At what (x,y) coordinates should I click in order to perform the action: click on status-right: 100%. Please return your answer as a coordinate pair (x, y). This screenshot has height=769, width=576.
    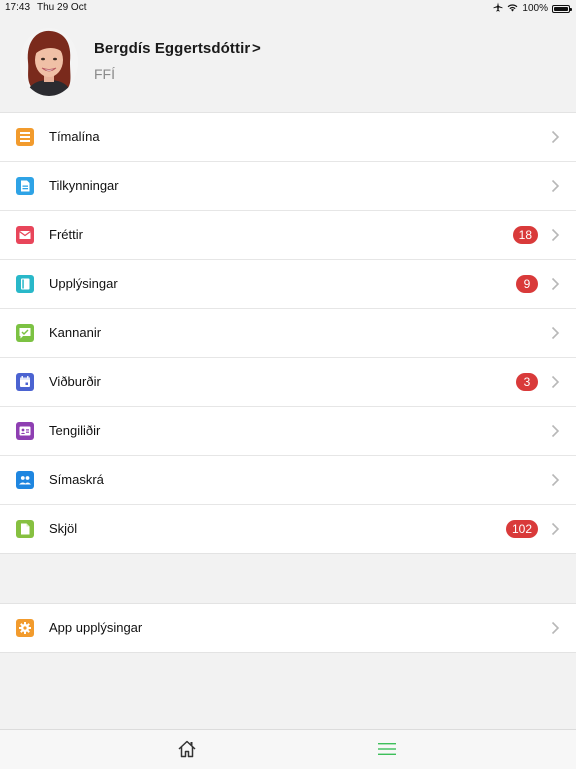
    Looking at the image, I should click on (532, 8).